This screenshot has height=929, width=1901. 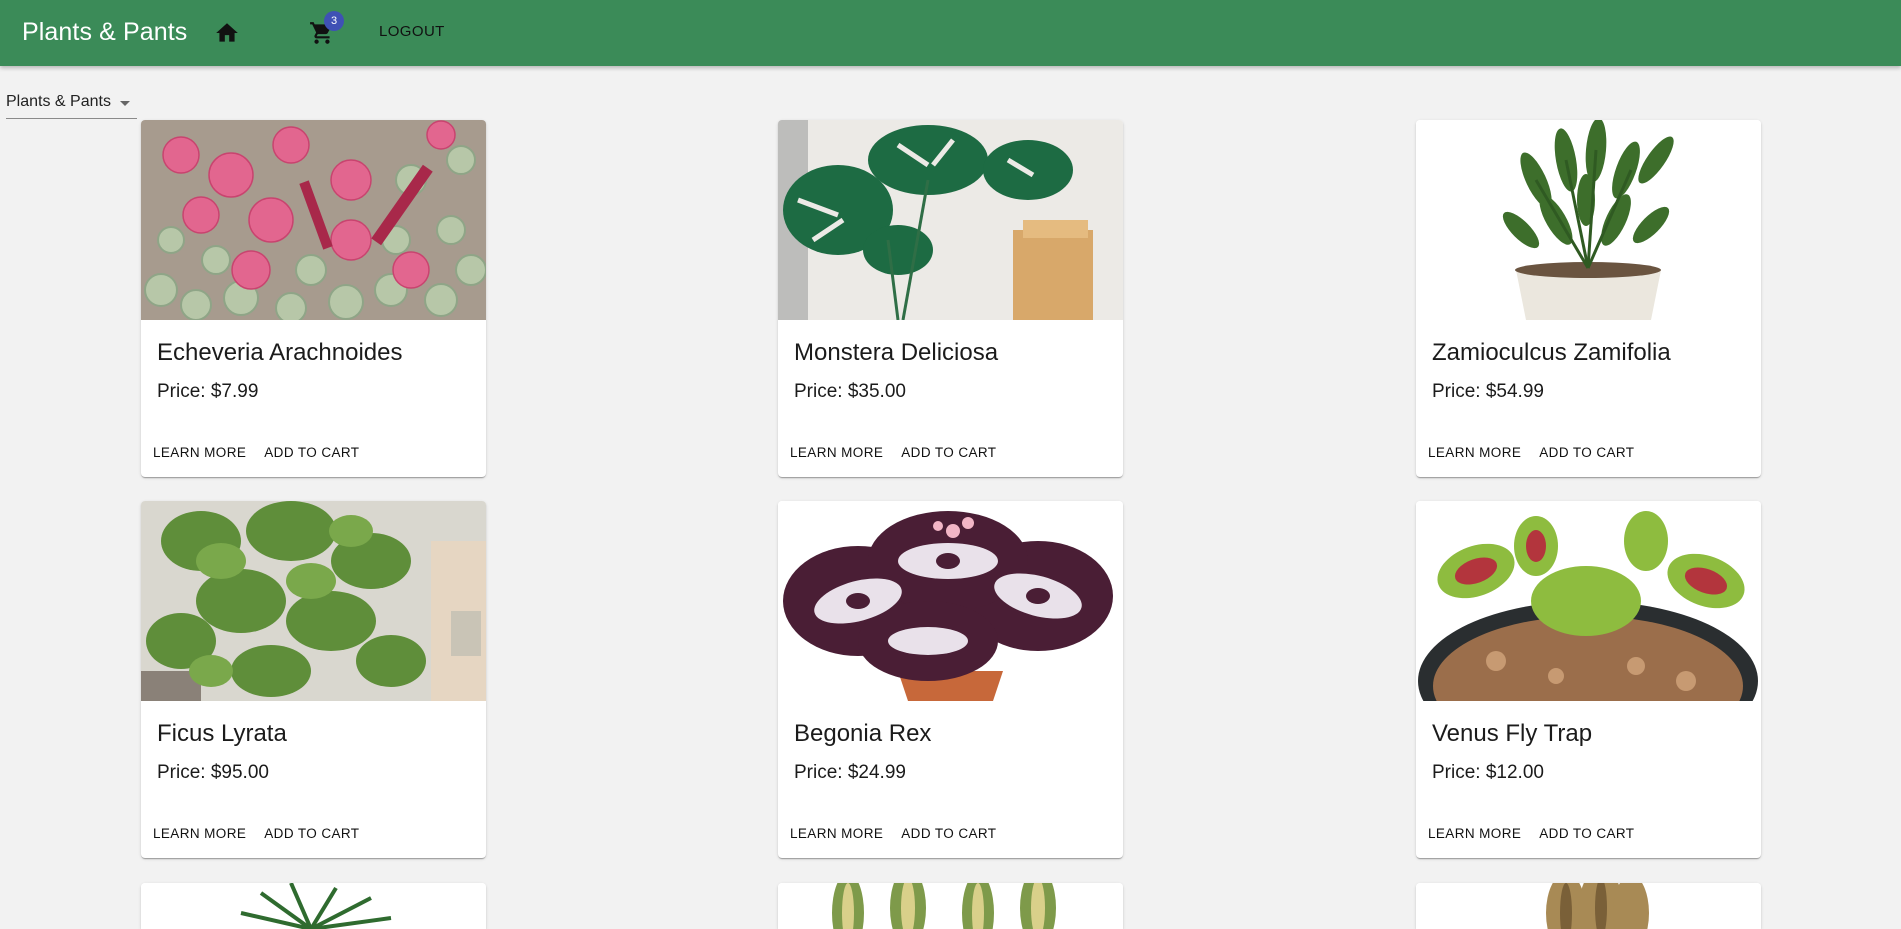 I want to click on cart-count-badge: 3, so click(x=334, y=21).